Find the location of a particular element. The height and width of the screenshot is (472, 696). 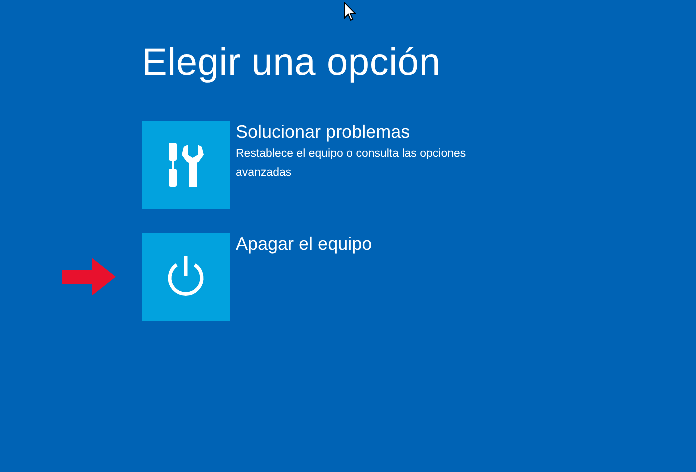

arrow-icon is located at coordinates (89, 277).